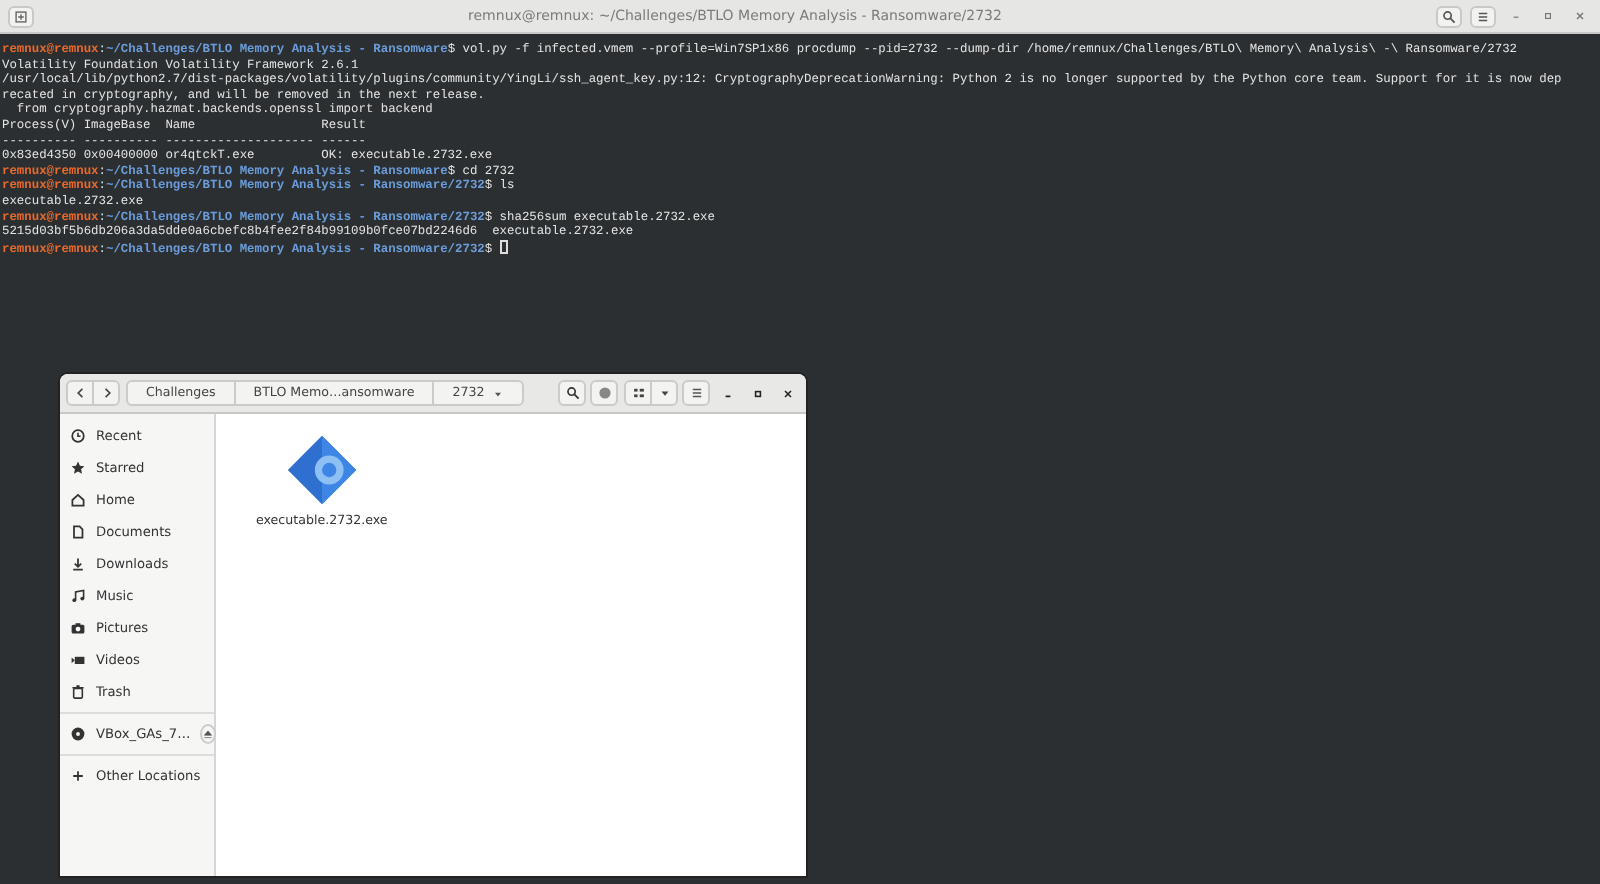 Image resolution: width=1600 pixels, height=884 pixels. I want to click on grid-icon, so click(638, 393).